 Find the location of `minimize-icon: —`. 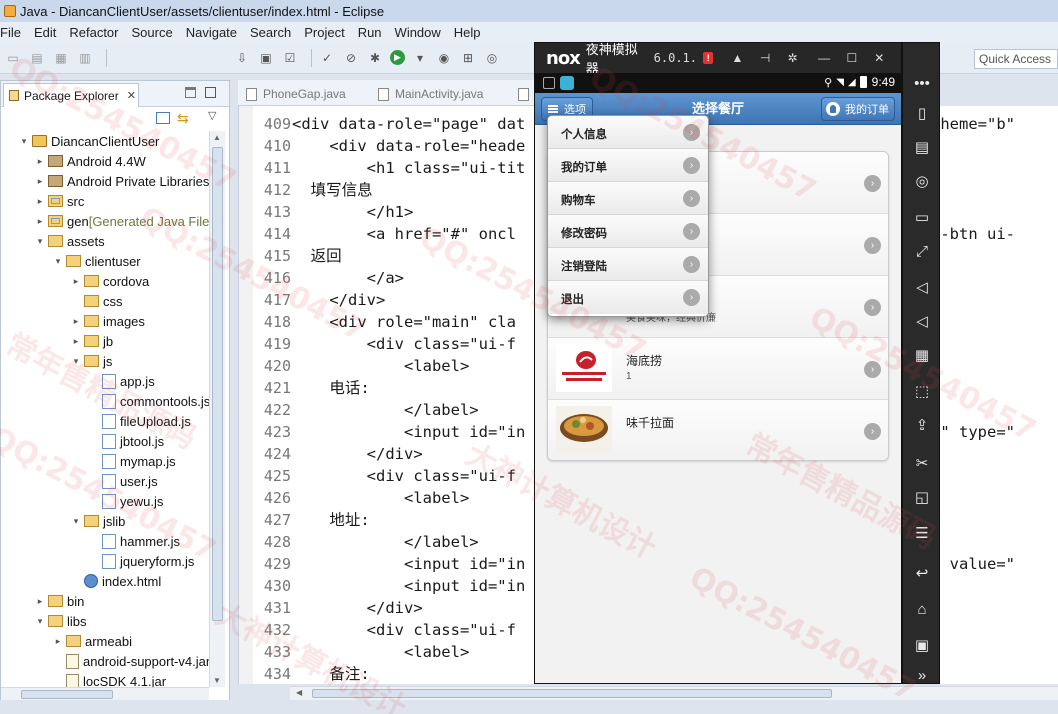

minimize-icon: — is located at coordinates (824, 58).